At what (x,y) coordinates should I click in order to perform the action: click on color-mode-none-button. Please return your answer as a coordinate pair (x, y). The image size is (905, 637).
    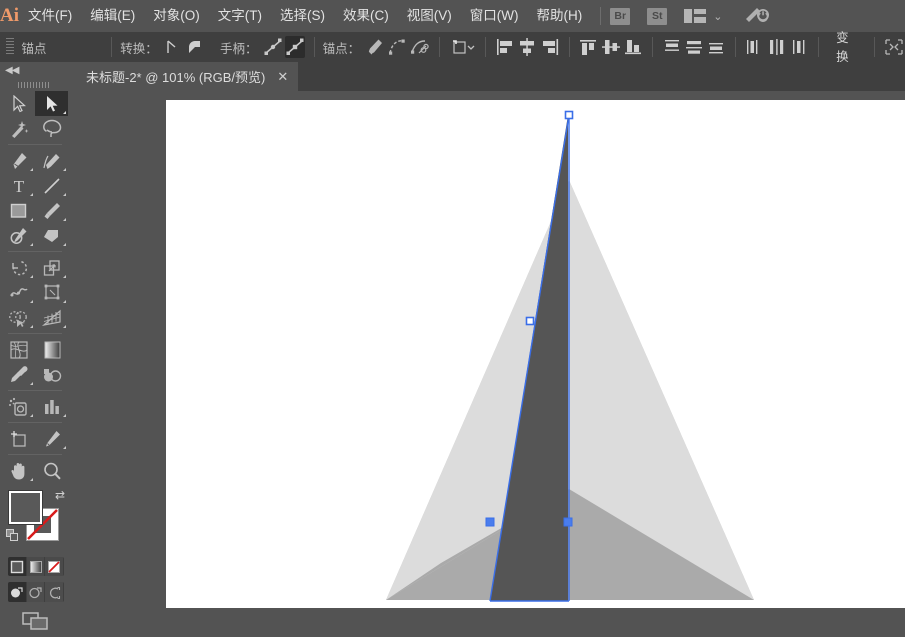
    Looking at the image, I should click on (54, 566).